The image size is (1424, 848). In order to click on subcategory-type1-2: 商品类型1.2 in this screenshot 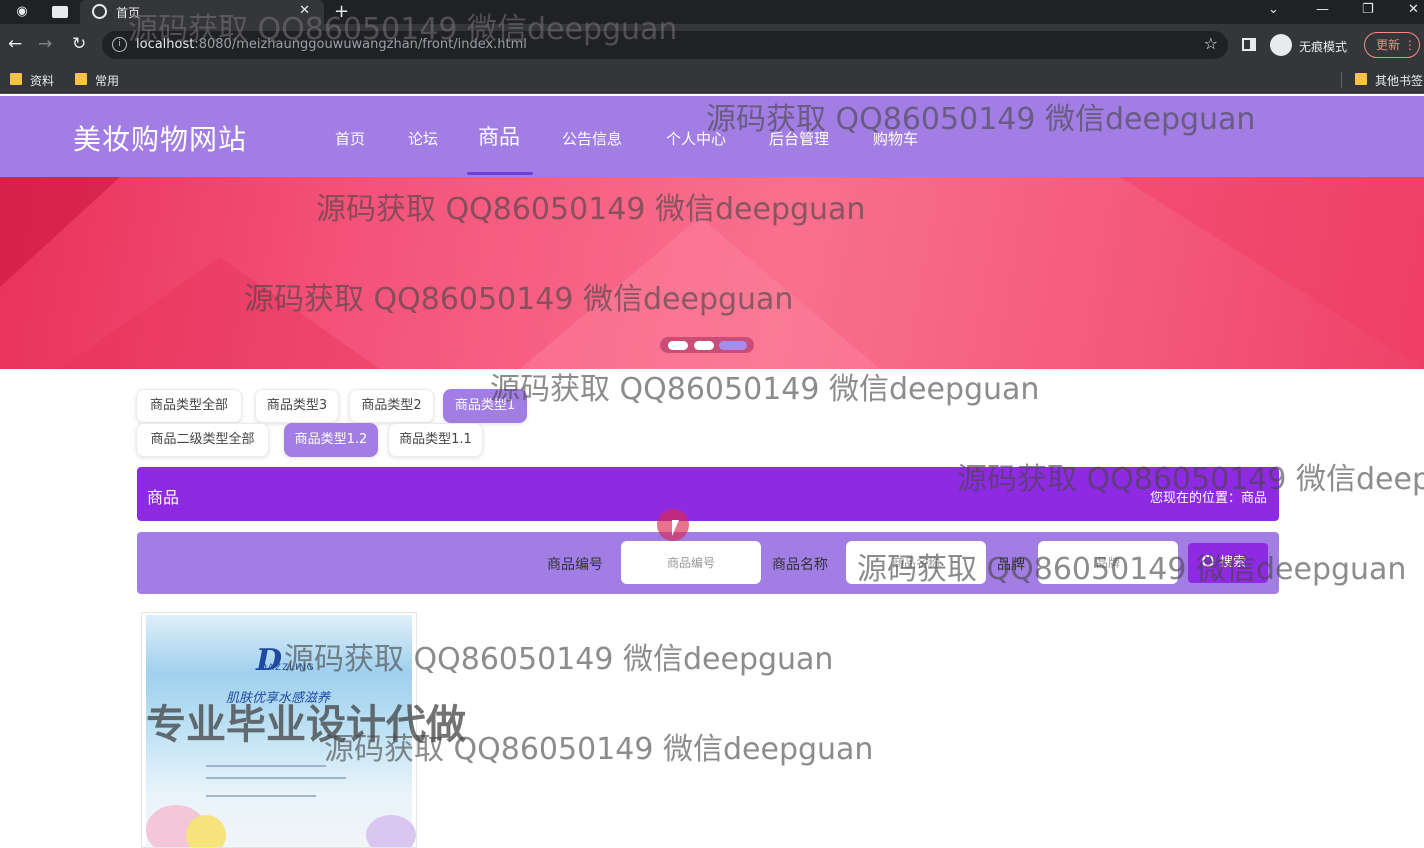, I will do `click(331, 440)`.